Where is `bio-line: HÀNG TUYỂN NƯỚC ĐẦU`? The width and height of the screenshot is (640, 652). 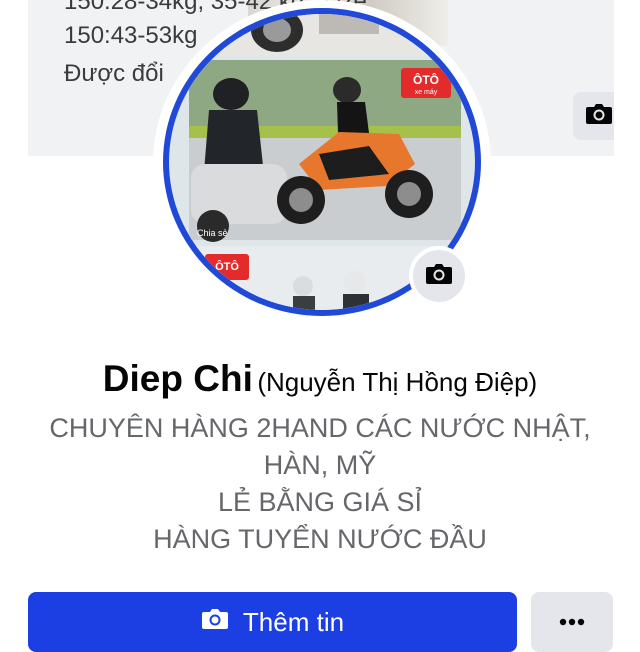
bio-line: HÀNG TUYỂN NƯỚC ĐẦU is located at coordinates (320, 539).